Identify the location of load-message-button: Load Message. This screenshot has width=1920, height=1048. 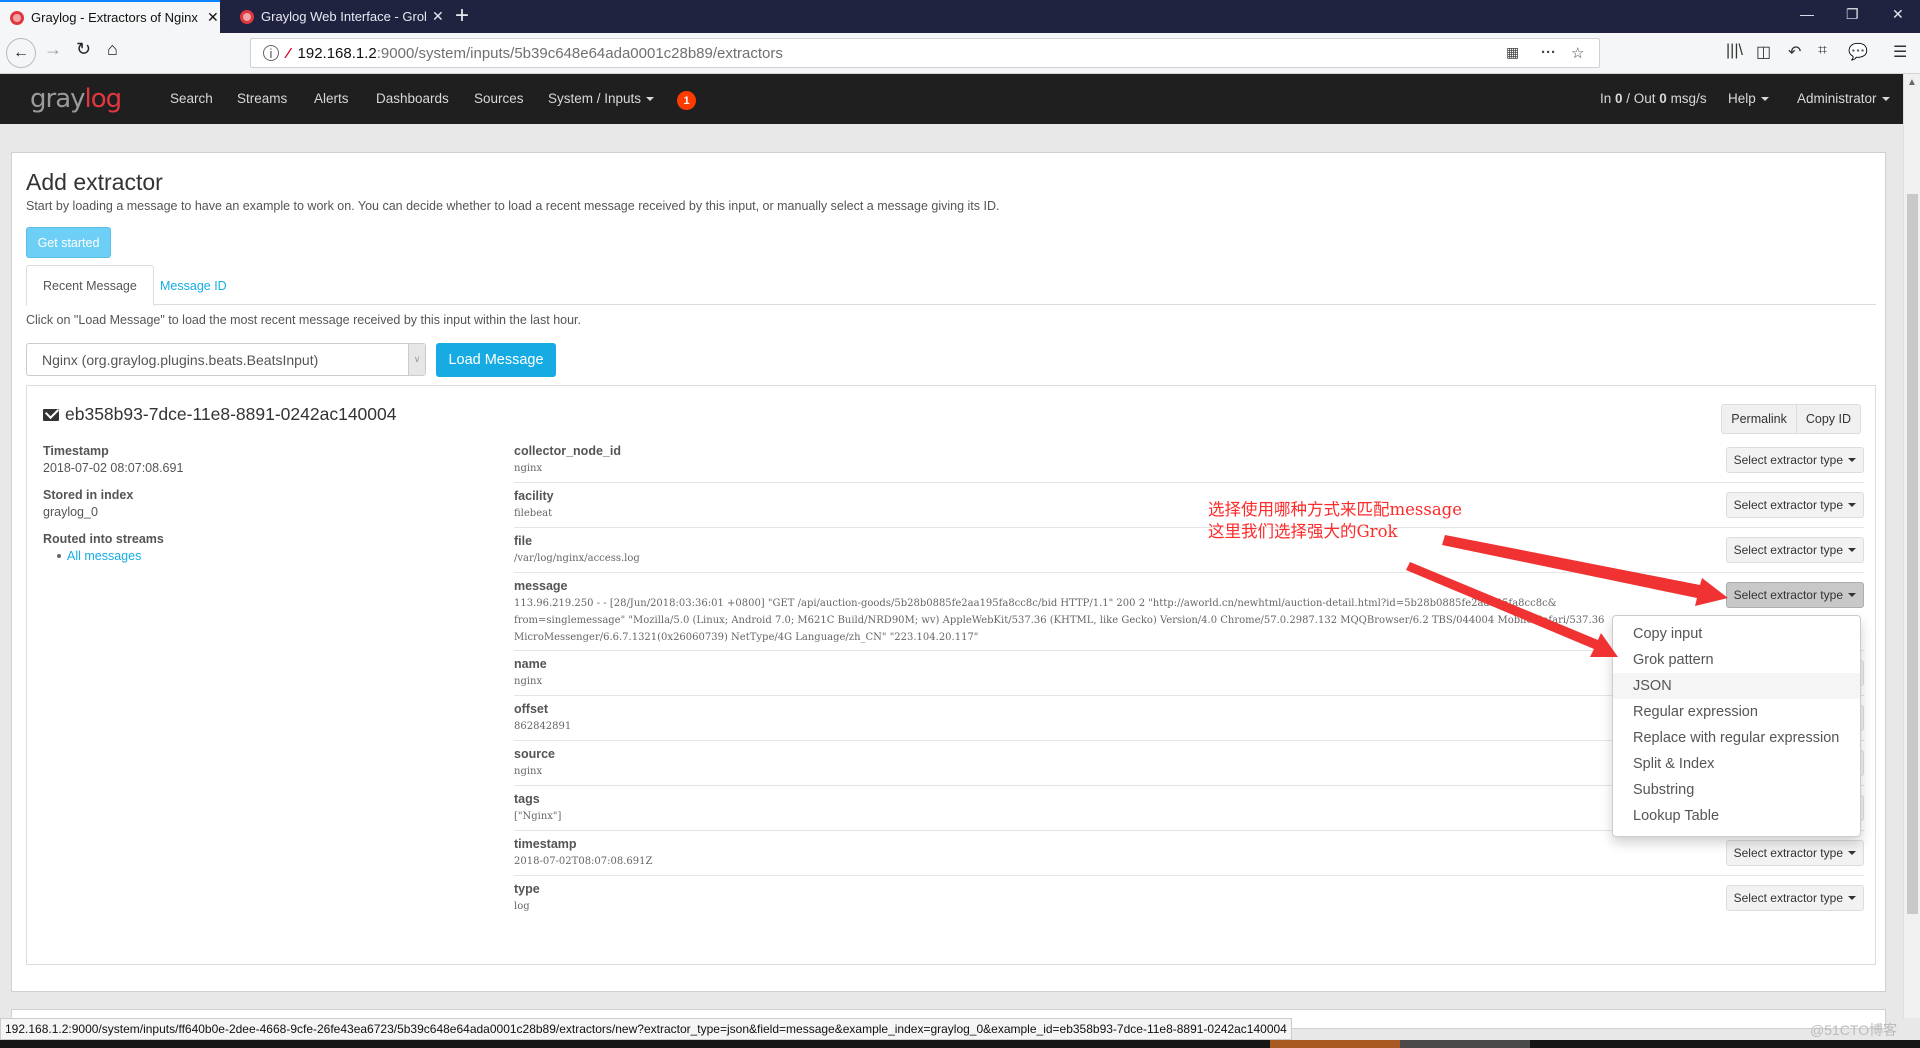
(496, 360).